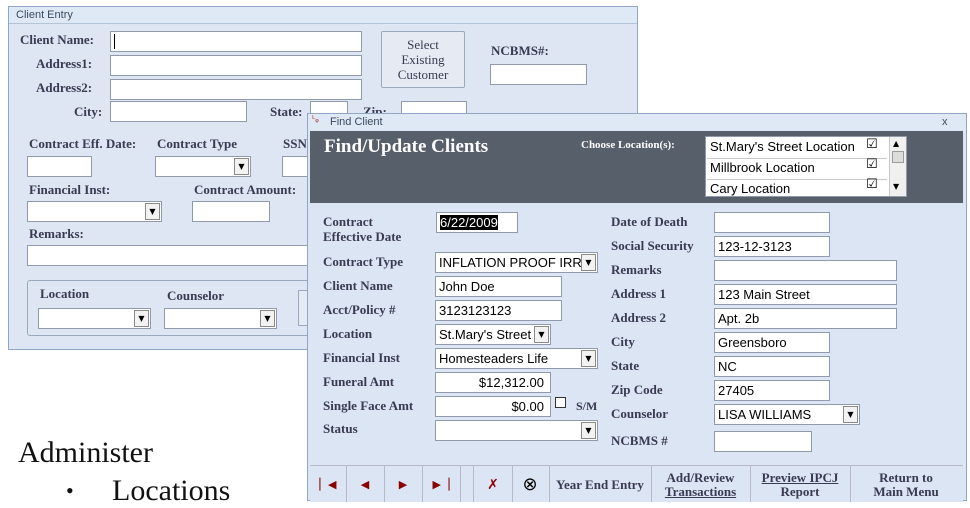 Image resolution: width=970 pixels, height=508 pixels. What do you see at coordinates (797, 148) in the screenshot?
I see `location-list-row: St.Mary's Street Location` at bounding box center [797, 148].